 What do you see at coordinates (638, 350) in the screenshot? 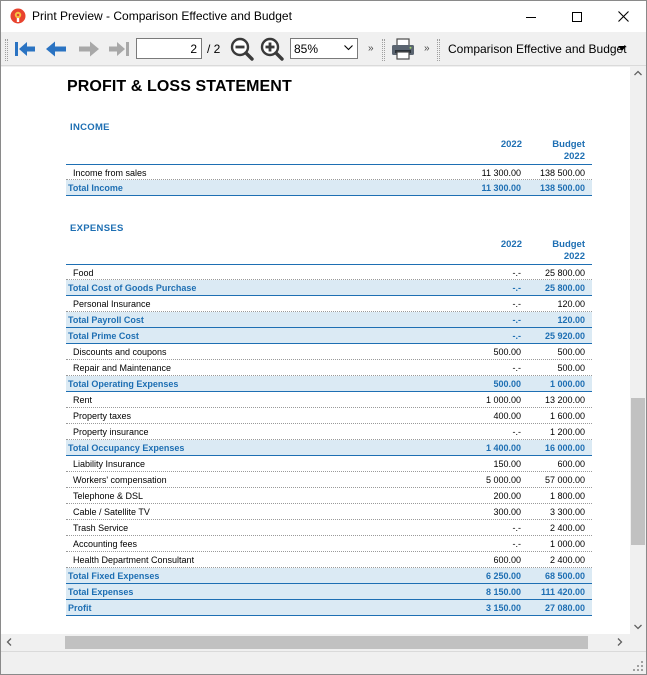
I see `vertical-scrollbar` at bounding box center [638, 350].